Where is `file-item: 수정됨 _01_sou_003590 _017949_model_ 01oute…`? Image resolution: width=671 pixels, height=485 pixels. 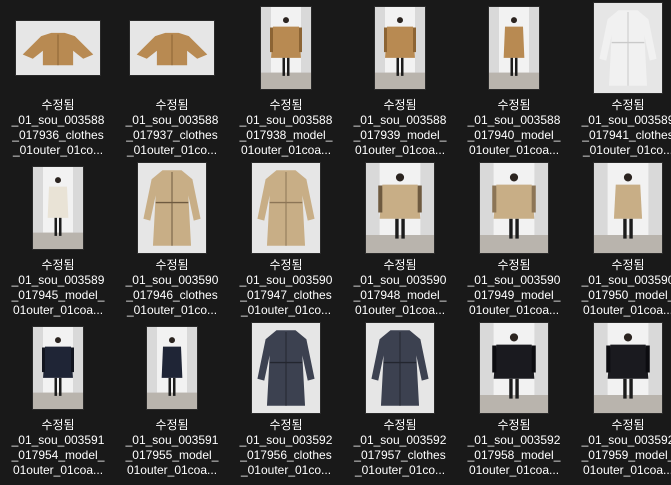
file-item: 수정됨 _01_sou_003590 _017949_model_ 01oute… is located at coordinates (514, 242).